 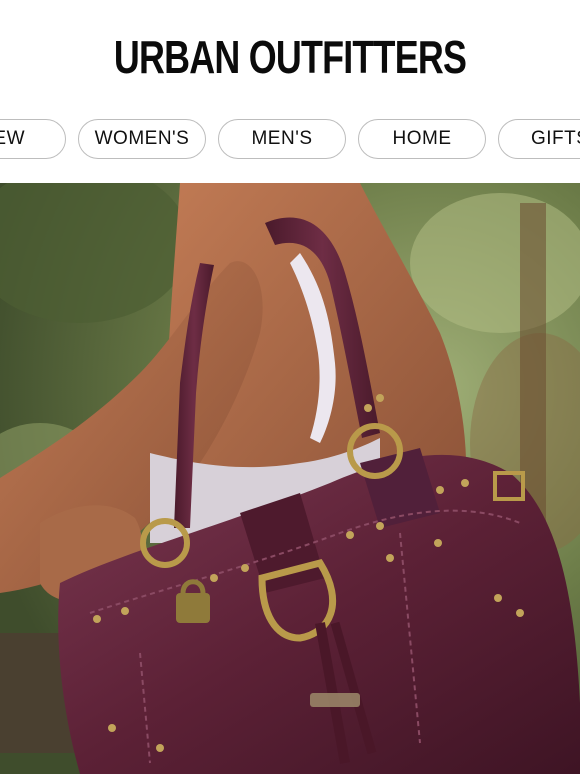 What do you see at coordinates (539, 139) in the screenshot?
I see `nav-pill-gifts: GIFTS` at bounding box center [539, 139].